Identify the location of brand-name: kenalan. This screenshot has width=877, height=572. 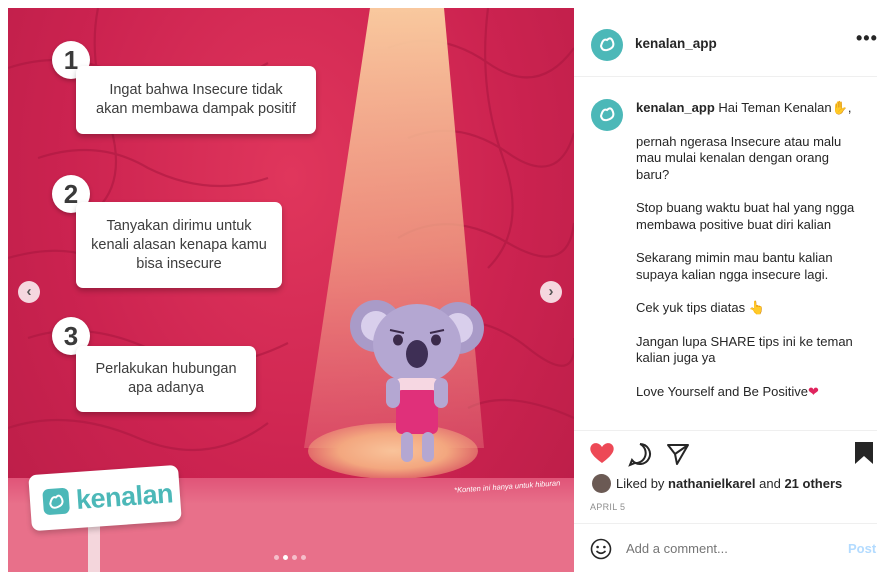
(124, 496).